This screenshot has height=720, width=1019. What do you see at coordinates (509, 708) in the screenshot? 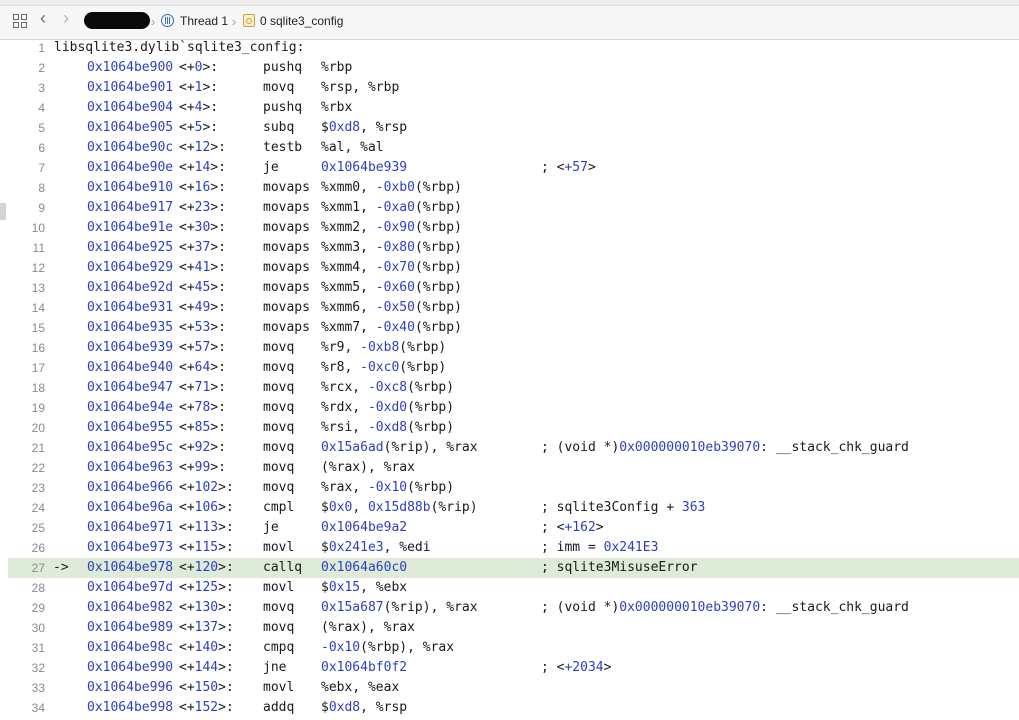
I see `code-line: 34 0x1064be998 <+152>: addq $0xd8, %rsp` at bounding box center [509, 708].